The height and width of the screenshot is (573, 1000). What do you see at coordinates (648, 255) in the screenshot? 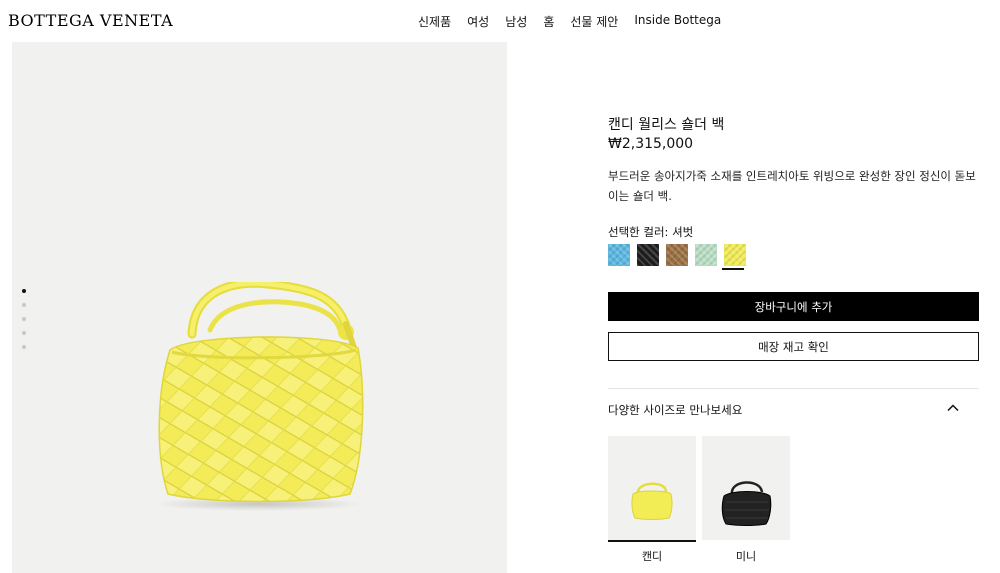
I see `color-swatch-black` at bounding box center [648, 255].